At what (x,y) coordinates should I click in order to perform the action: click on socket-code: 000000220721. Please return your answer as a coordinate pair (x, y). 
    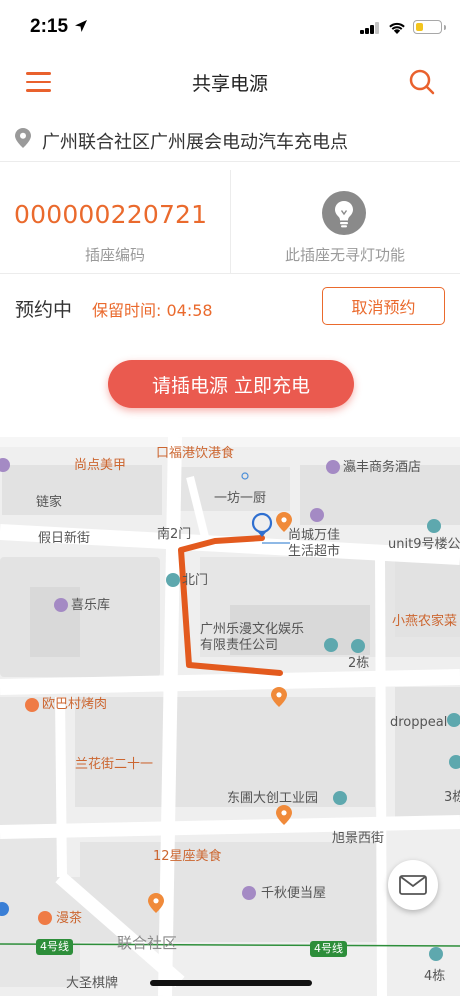
    Looking at the image, I should click on (111, 214).